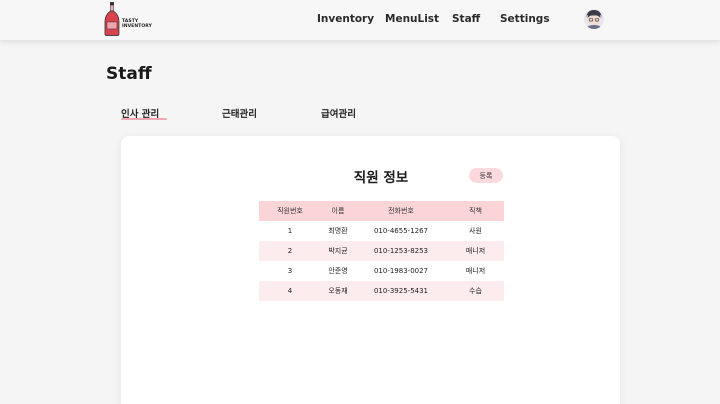 The image size is (720, 404). Describe the element at coordinates (290, 251) in the screenshot. I see `cell-staff-id: 2` at that location.